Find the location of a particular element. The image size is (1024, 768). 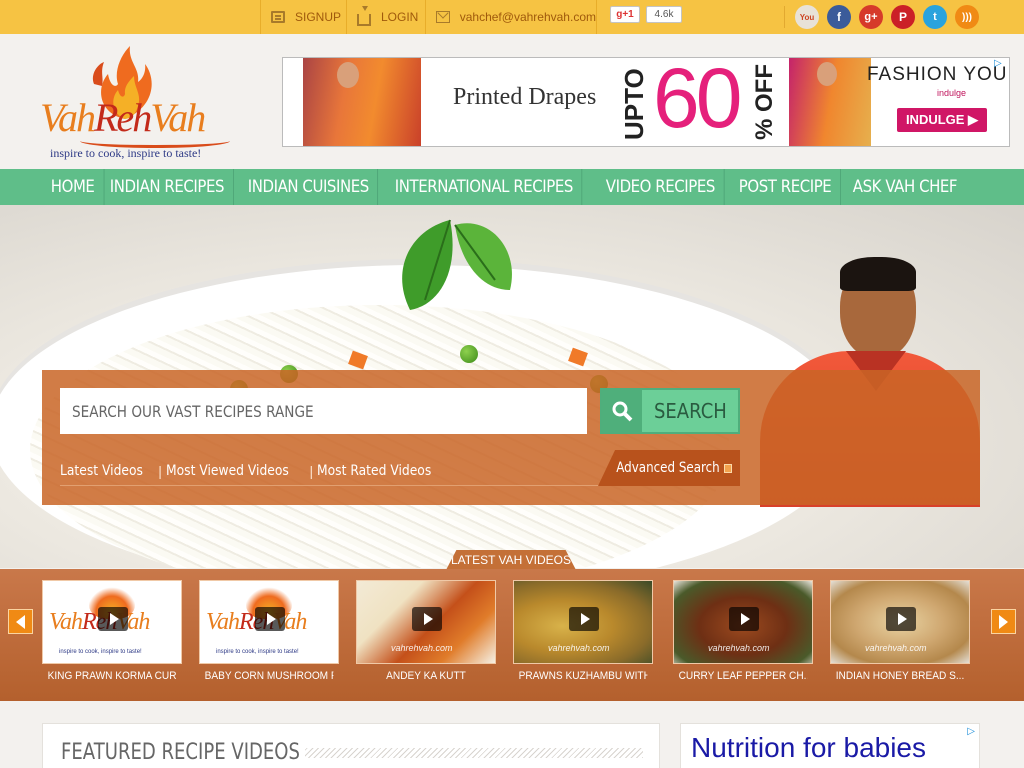

featured-recipe-videos-panel: FEATURED RECIPE VIDEOS is located at coordinates (351, 745).